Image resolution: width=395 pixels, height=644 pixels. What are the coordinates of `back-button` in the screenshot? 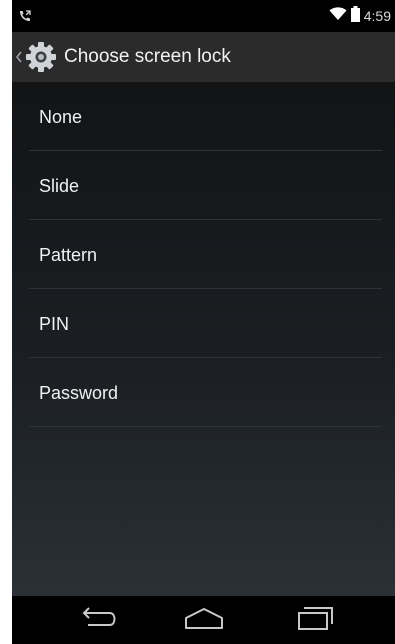 It's located at (100, 620).